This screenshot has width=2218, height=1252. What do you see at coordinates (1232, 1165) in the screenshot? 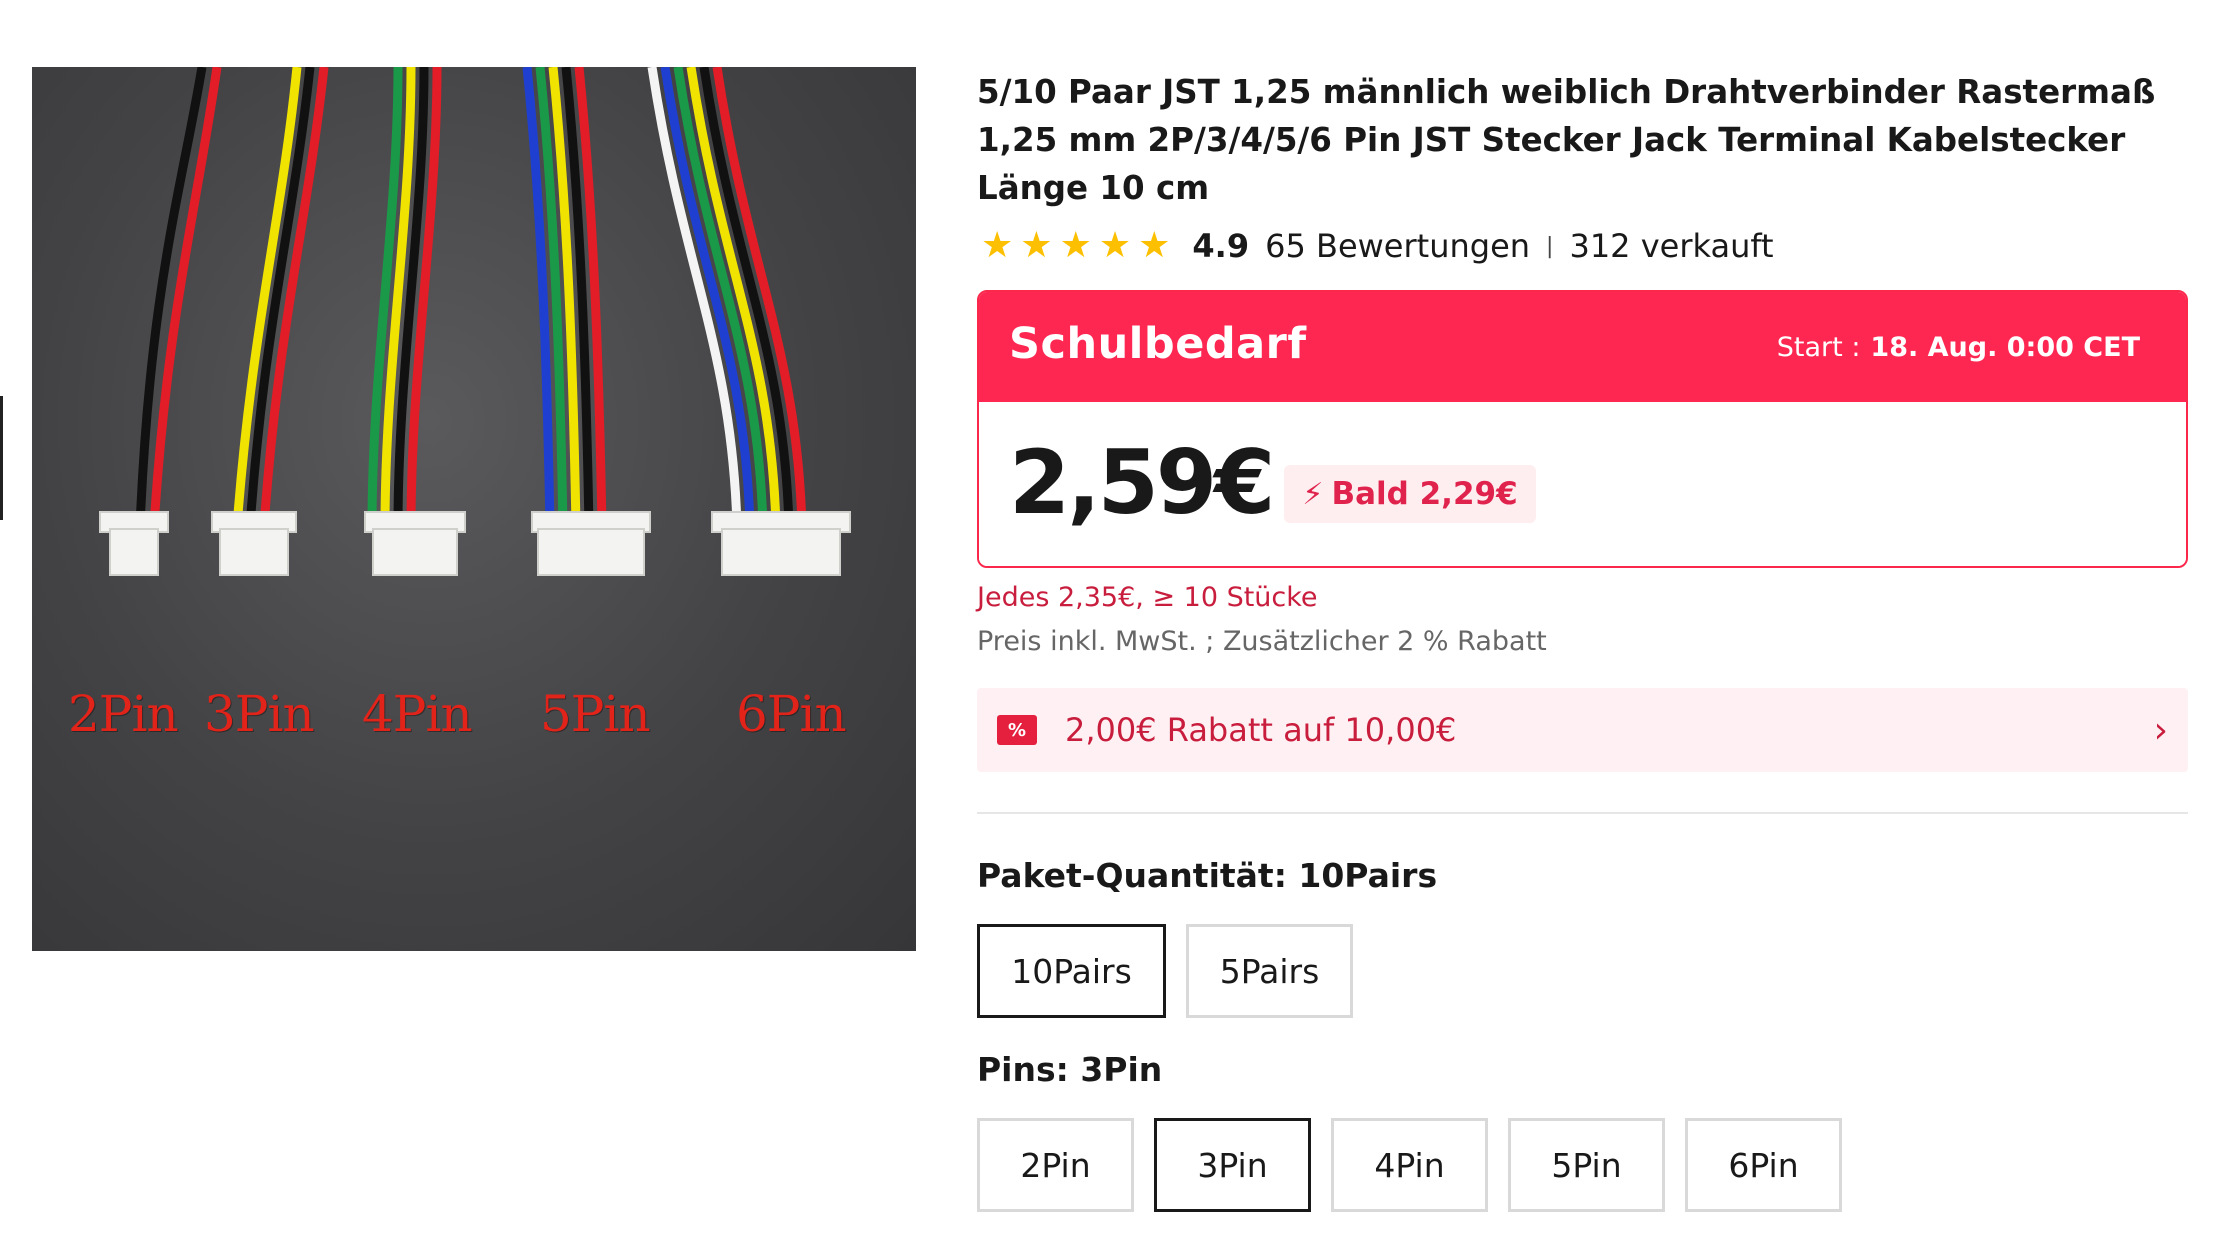
I see `pin-option-3pin: 3Pin` at bounding box center [1232, 1165].